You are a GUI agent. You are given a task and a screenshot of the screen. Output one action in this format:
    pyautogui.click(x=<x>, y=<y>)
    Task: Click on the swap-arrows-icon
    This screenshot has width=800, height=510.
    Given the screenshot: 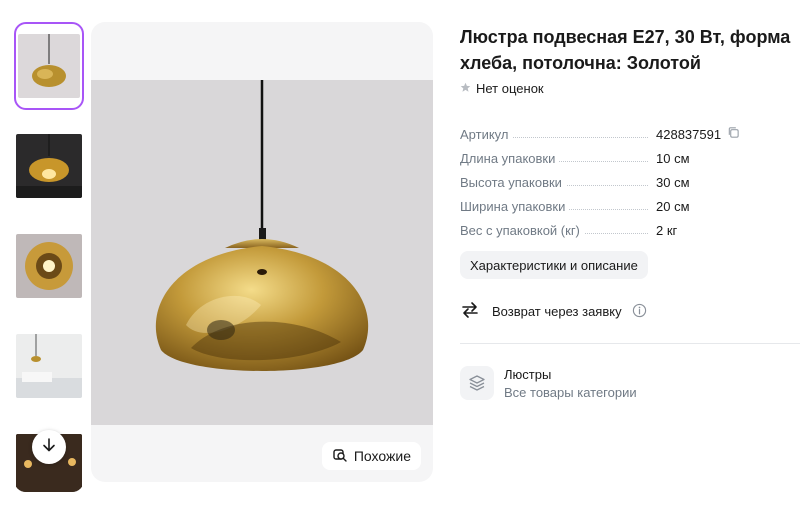 What is the action you would take?
    pyautogui.click(x=470, y=311)
    